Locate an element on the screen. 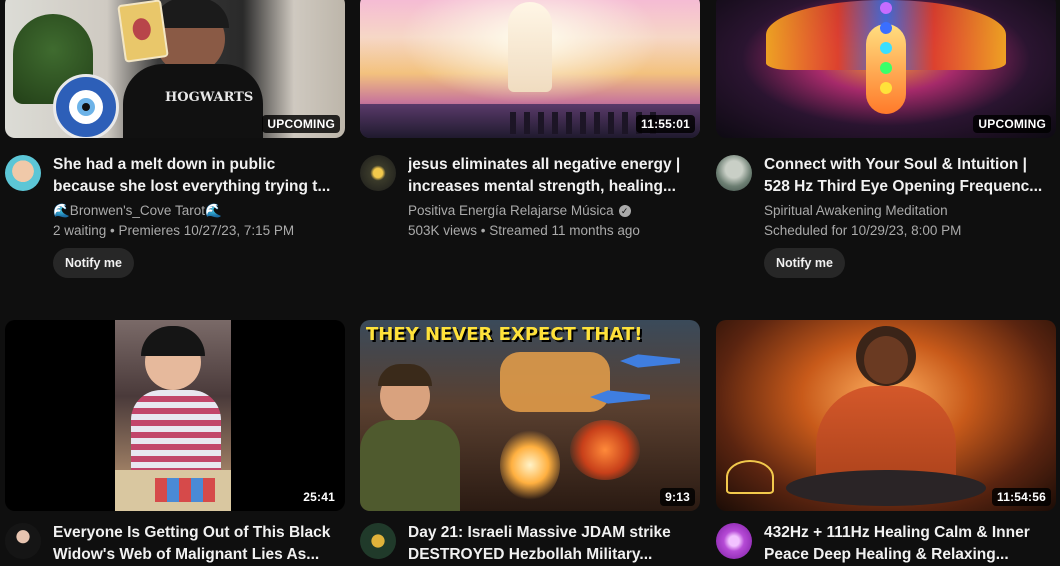 The image size is (1060, 566). video-thumbnail: UPCOMING is located at coordinates (886, 69).